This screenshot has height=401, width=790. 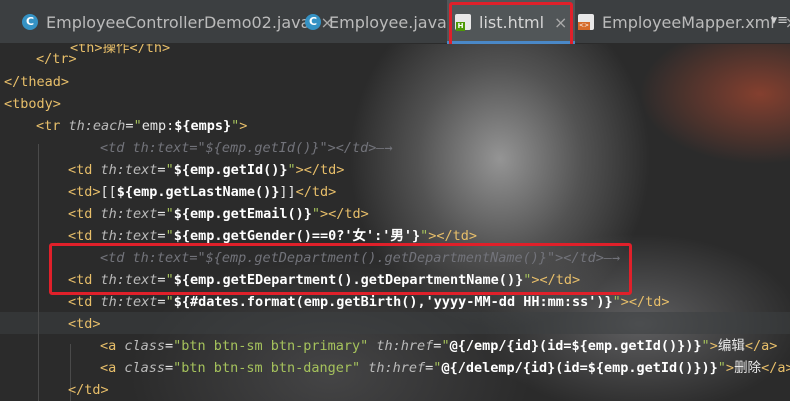 I want to click on code-token: ]], so click(x=287, y=192).